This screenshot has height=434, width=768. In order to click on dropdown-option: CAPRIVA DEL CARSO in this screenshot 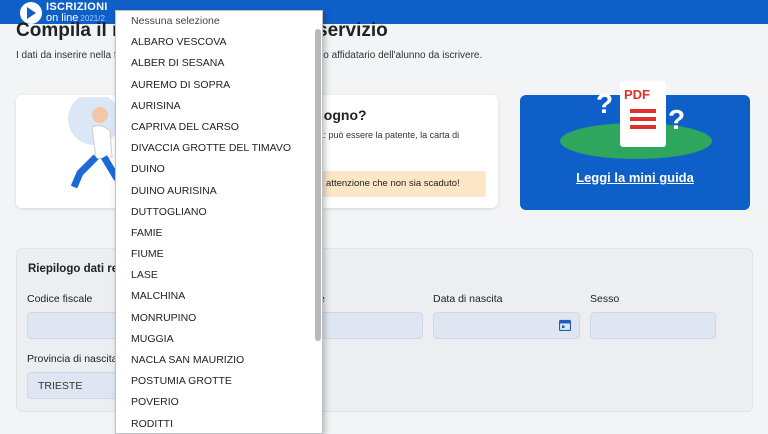, I will do `click(219, 127)`.